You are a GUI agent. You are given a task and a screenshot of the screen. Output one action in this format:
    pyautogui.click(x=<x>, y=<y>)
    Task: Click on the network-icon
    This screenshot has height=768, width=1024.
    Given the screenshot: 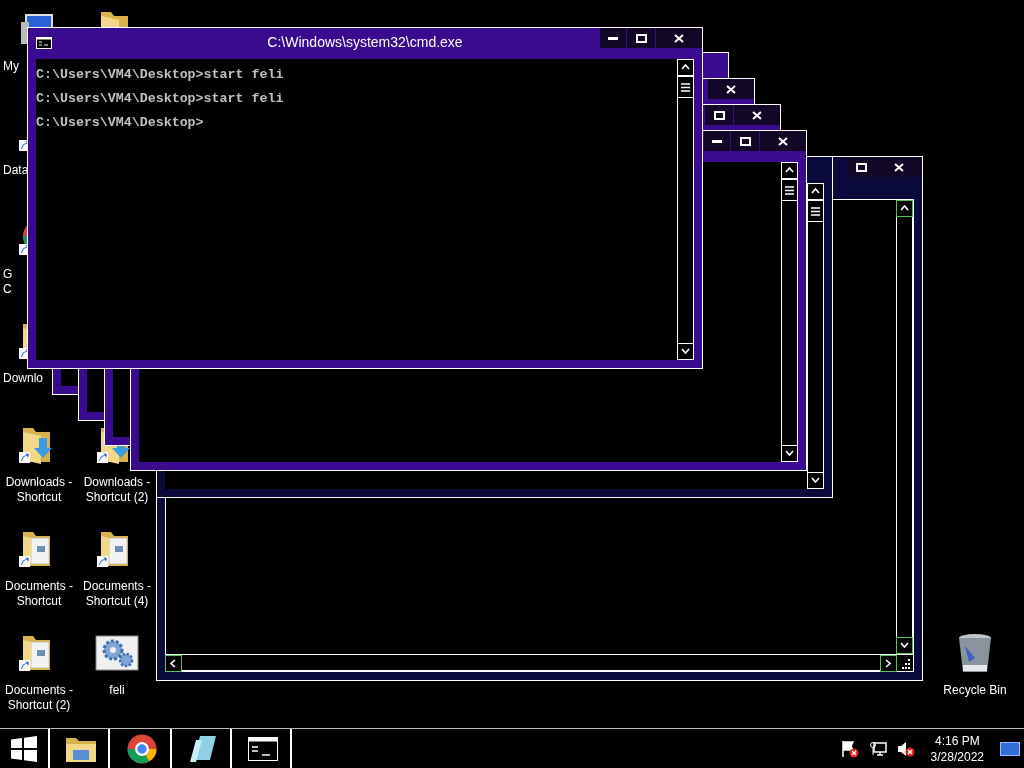 What is the action you would take?
    pyautogui.click(x=877, y=748)
    